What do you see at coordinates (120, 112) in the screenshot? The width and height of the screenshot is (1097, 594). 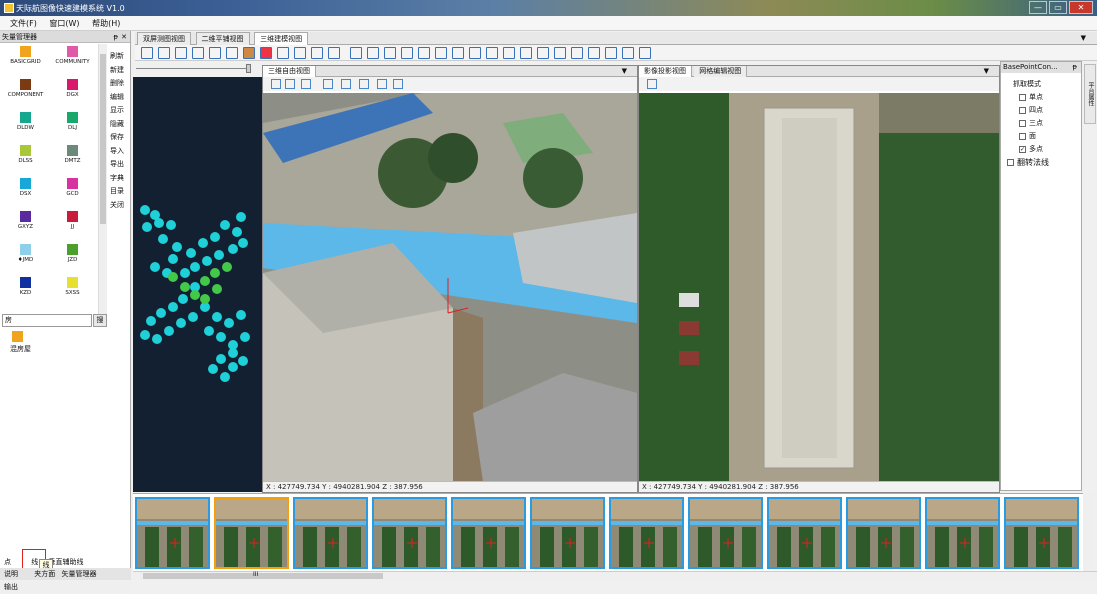 I see `layer-action-item: 显示` at bounding box center [120, 112].